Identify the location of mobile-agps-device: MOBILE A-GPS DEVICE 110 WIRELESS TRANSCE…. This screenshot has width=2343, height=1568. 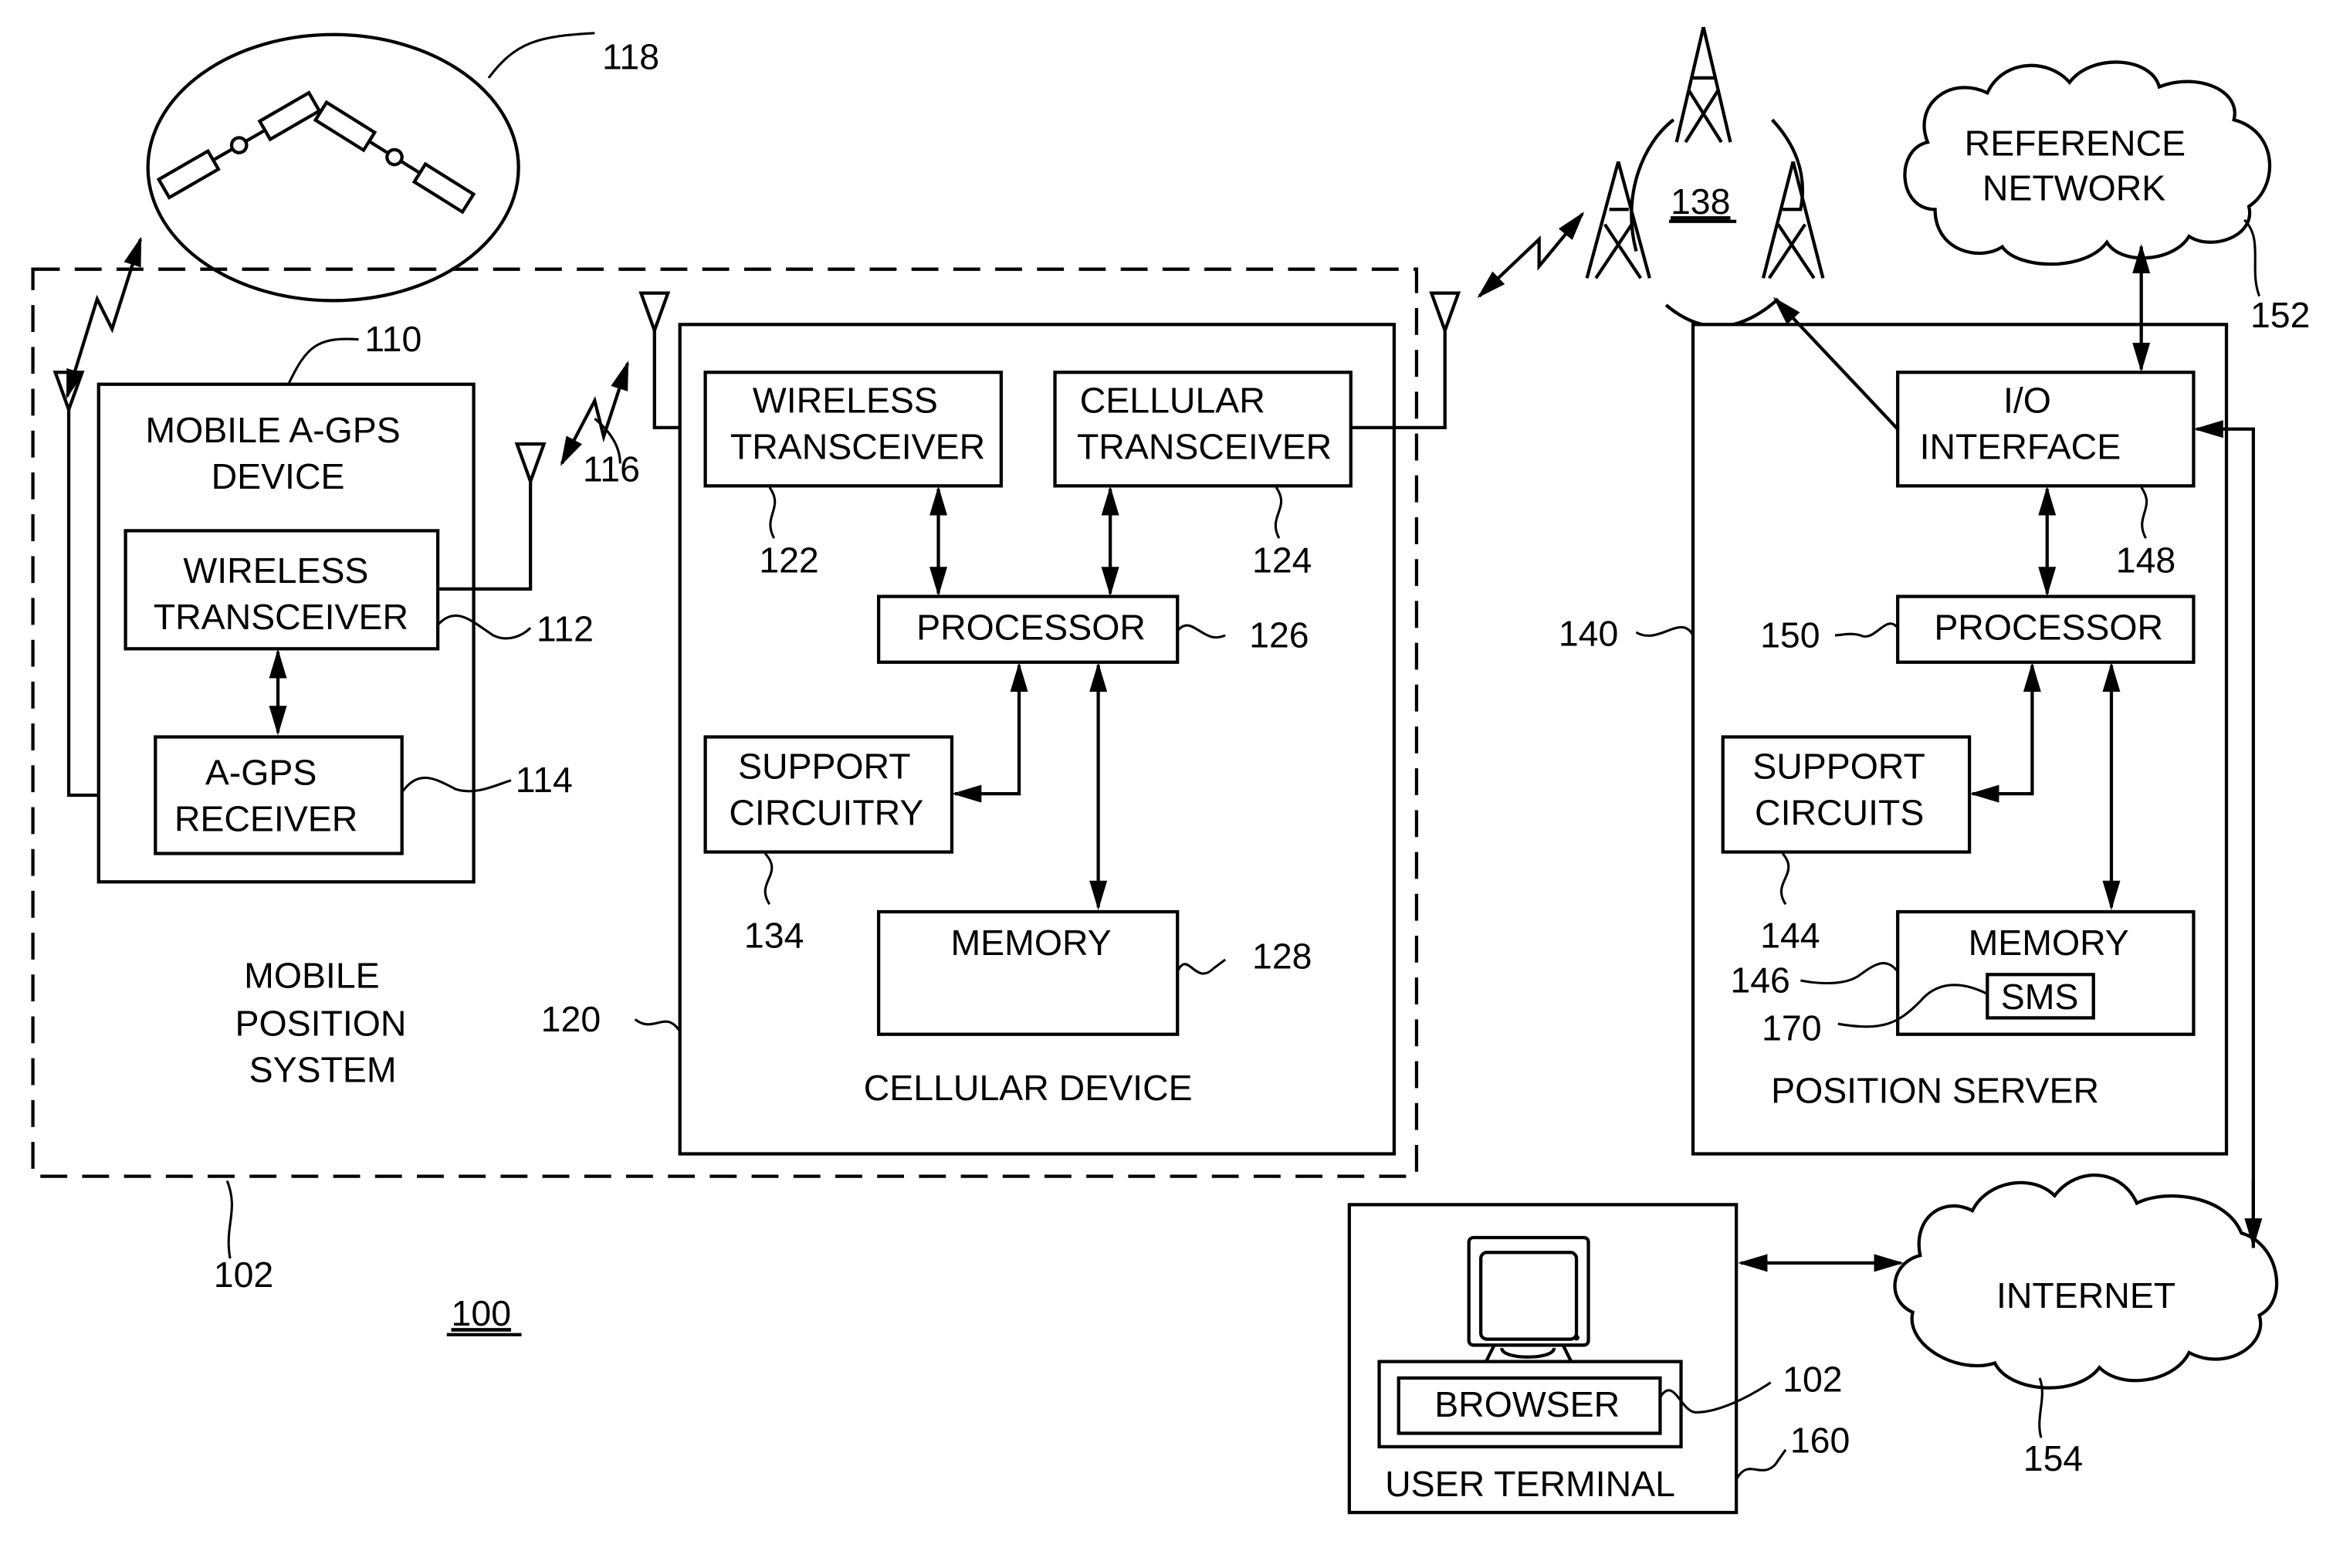
(323, 601).